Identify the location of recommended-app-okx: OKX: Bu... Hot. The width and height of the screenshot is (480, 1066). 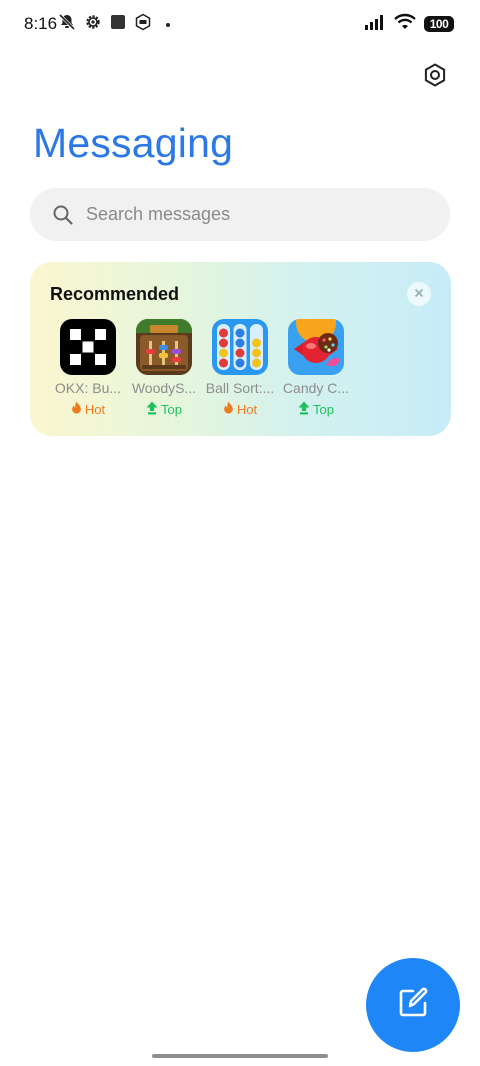
(88, 368).